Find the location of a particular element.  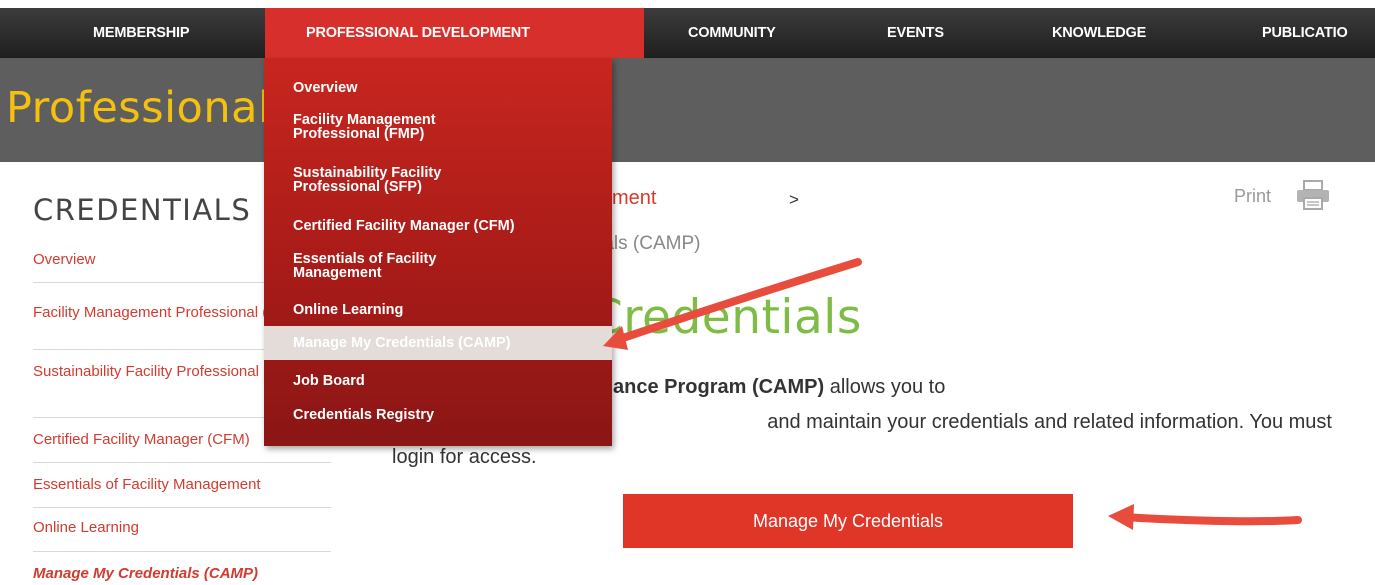

dropdown-item-essentials: Essentials of Facility Management is located at coordinates (393, 266).